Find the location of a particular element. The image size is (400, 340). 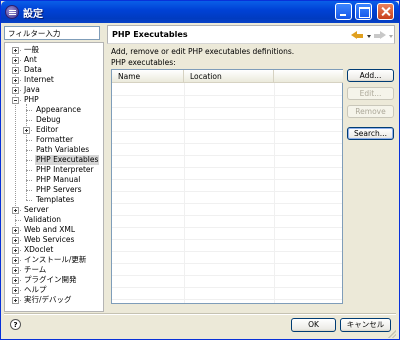

forward-arrow-icon is located at coordinates (380, 35).